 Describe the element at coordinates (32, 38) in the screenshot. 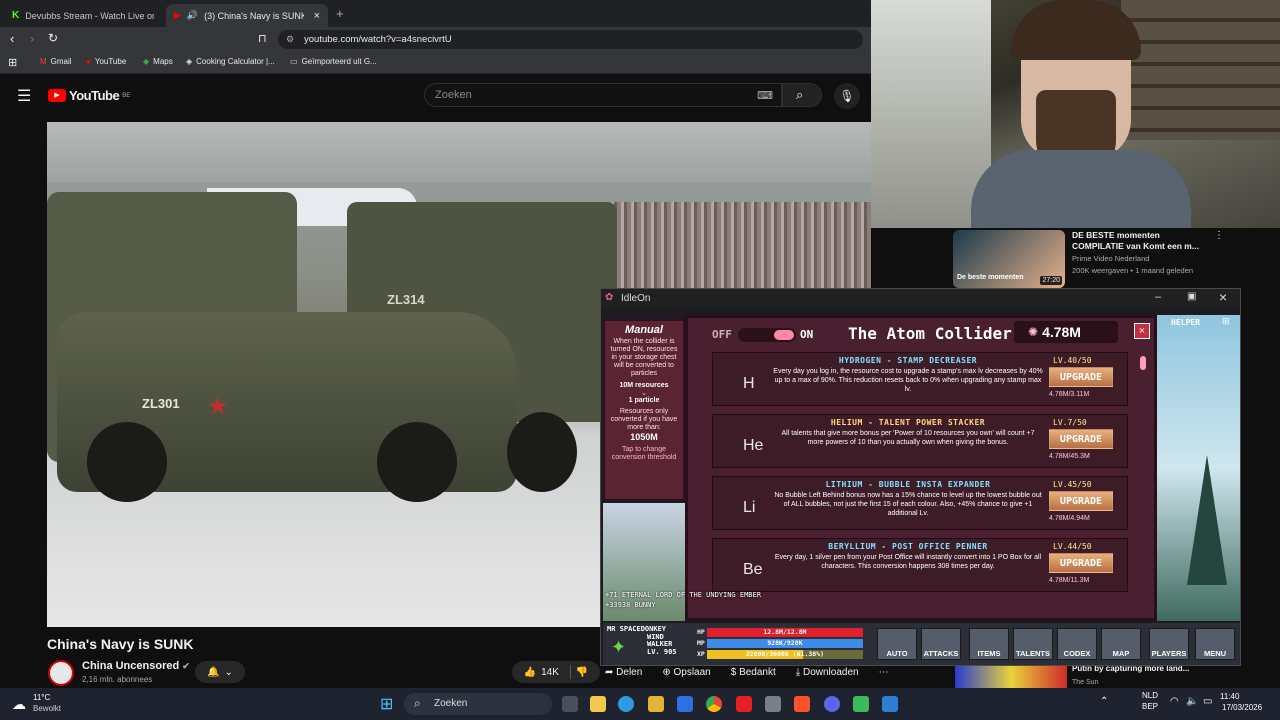

I see `forward-icon: ›` at that location.